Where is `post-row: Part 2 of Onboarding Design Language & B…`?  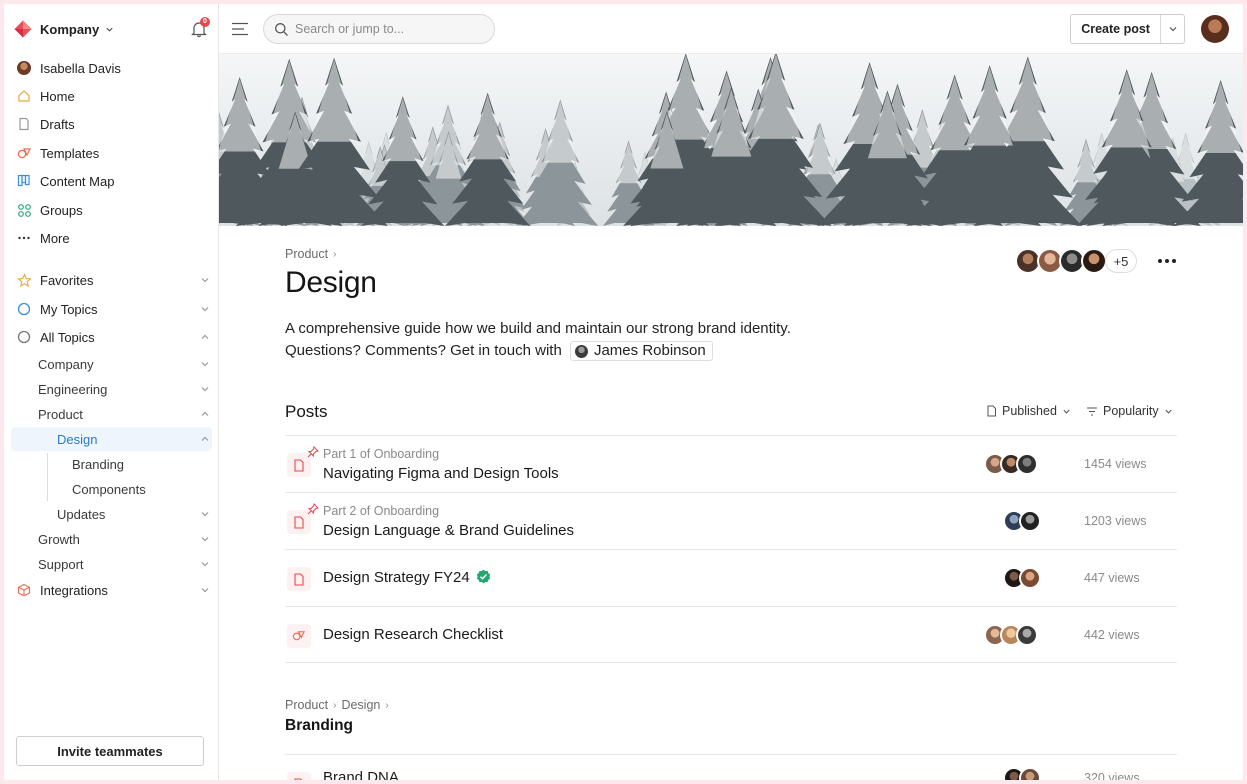
post-row: Part 2 of Onboarding Design Language & B… is located at coordinates (731, 520).